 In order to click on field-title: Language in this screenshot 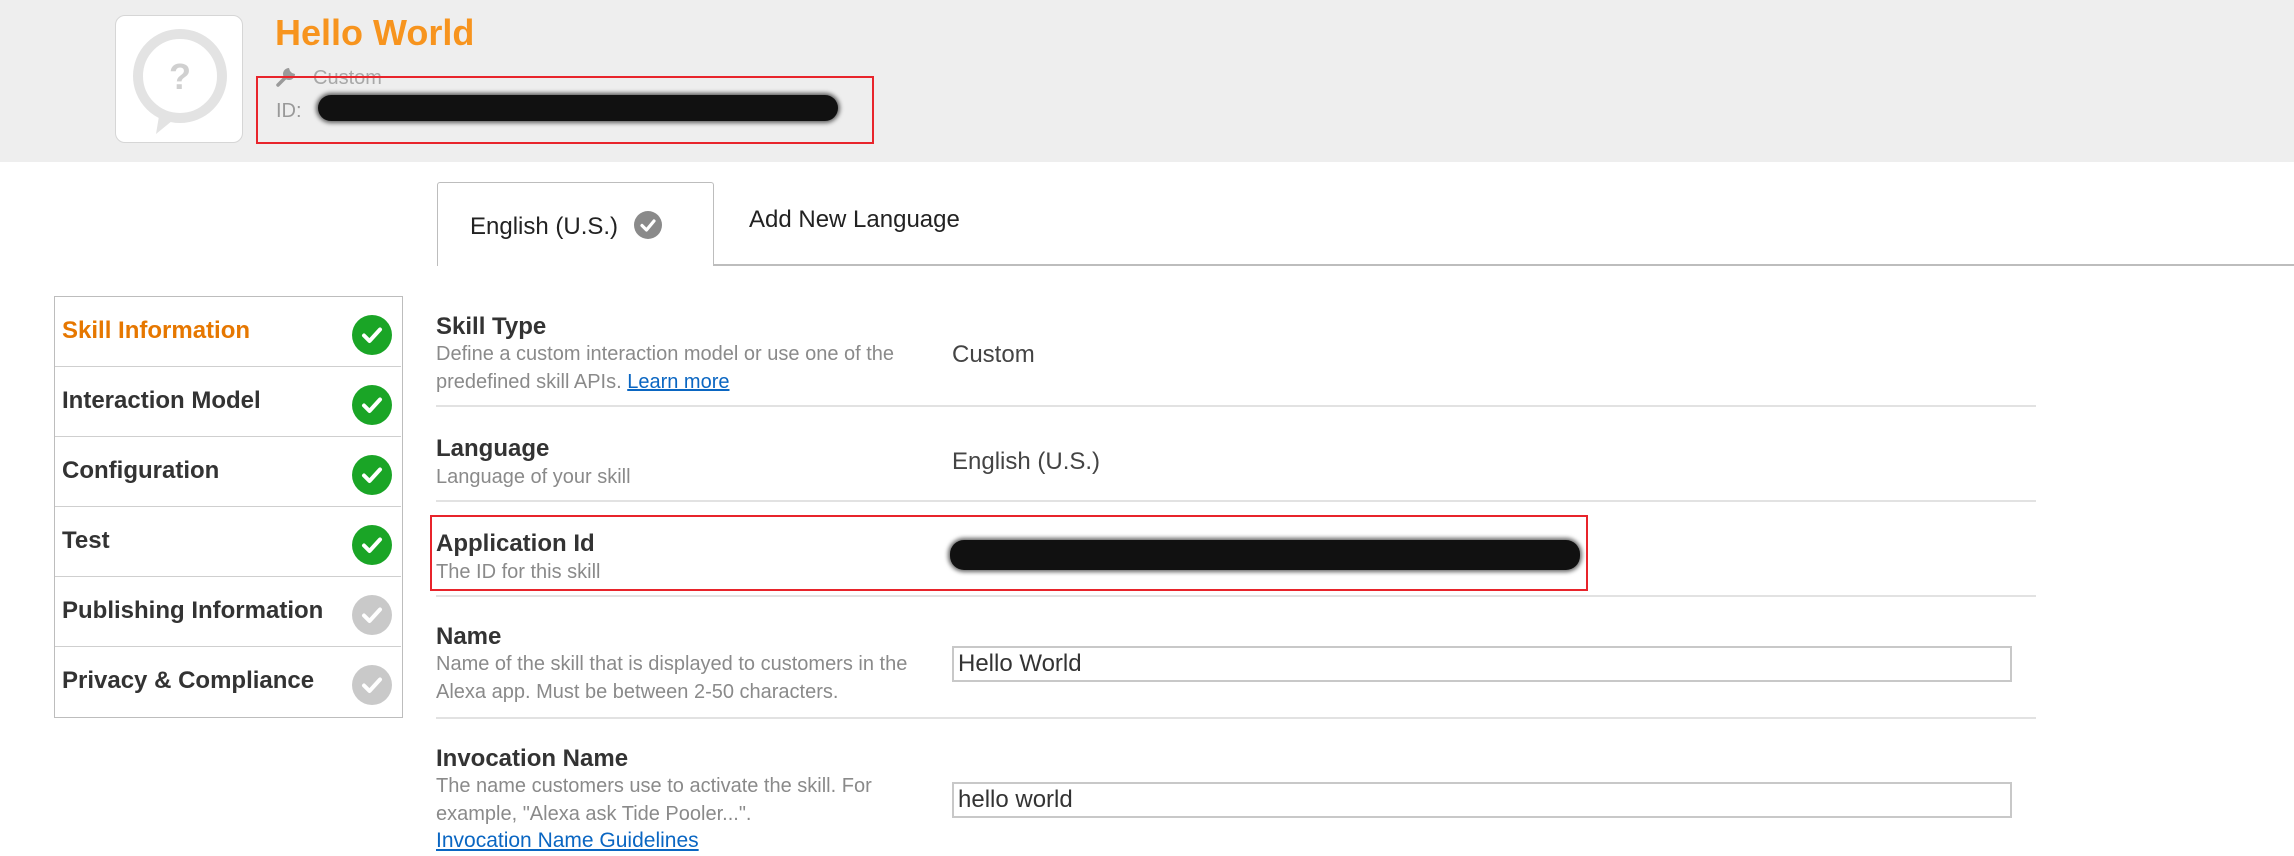, I will do `click(493, 448)`.